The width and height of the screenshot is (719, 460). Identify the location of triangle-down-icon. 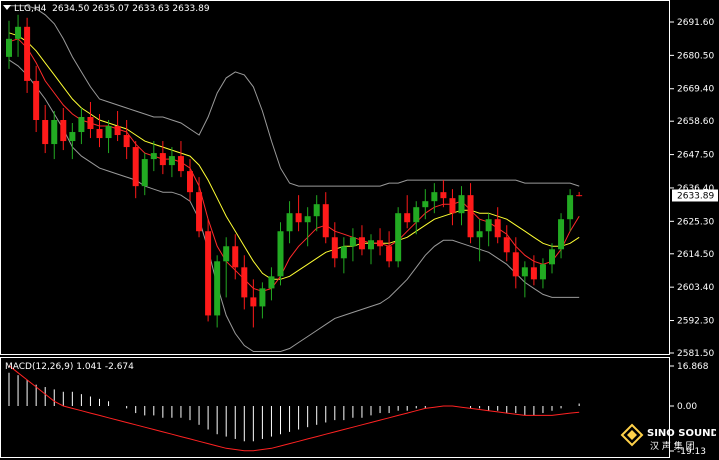
(7, 7).